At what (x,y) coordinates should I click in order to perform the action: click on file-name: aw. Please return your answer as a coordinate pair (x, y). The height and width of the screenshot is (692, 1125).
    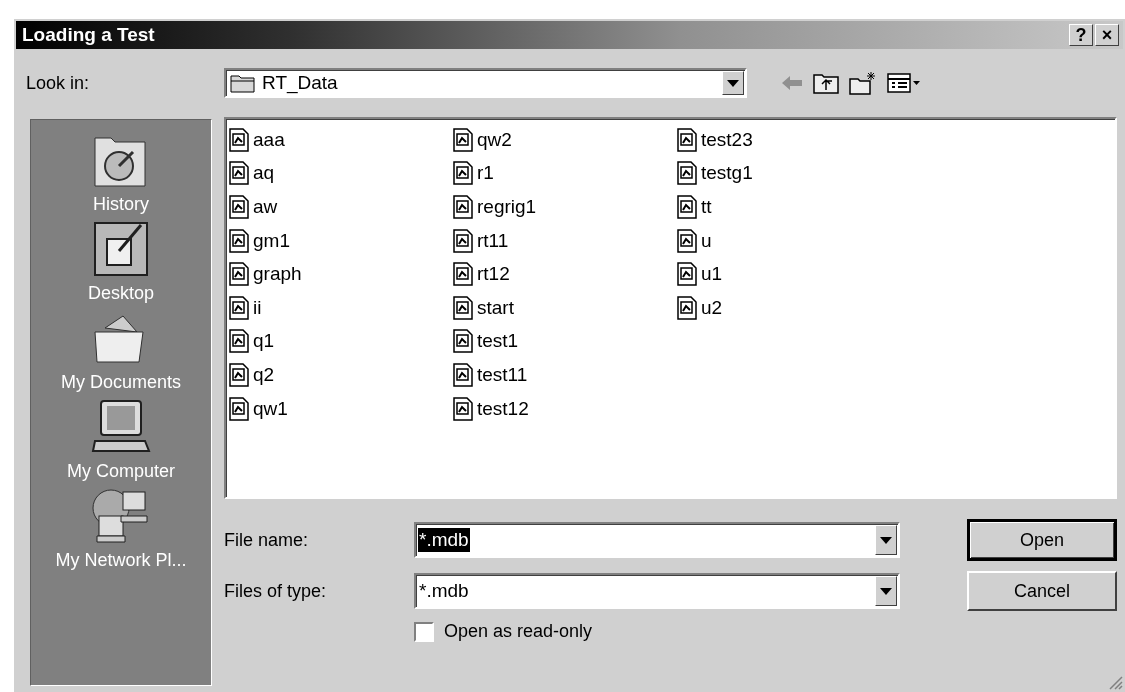
    Looking at the image, I should click on (265, 207).